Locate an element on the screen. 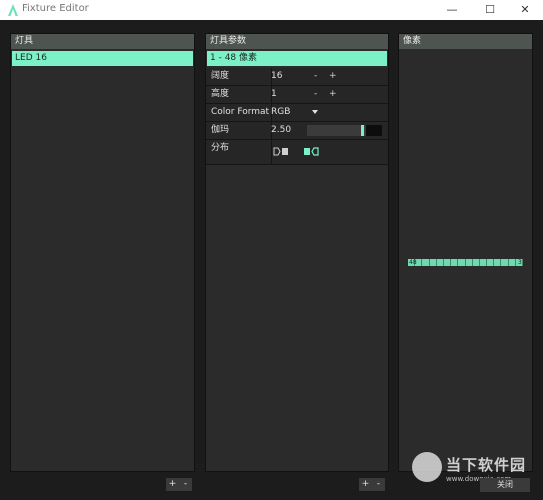  remove-param-button: - is located at coordinates (378, 484).